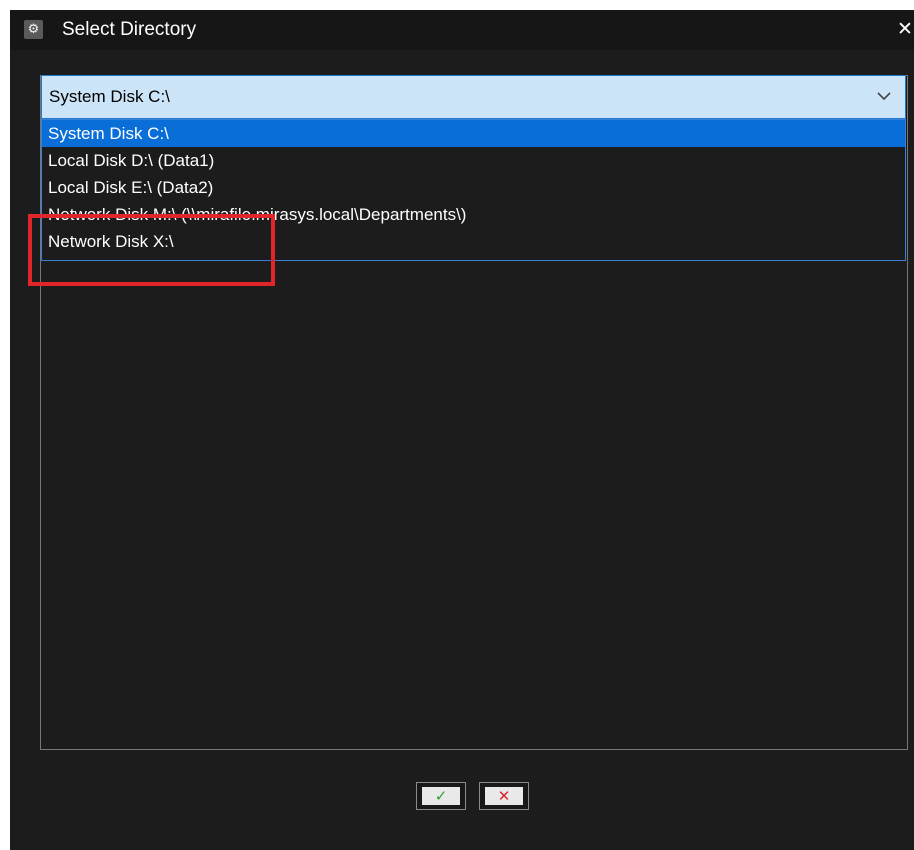 The image size is (914, 850). I want to click on ok-button: ✓, so click(441, 796).